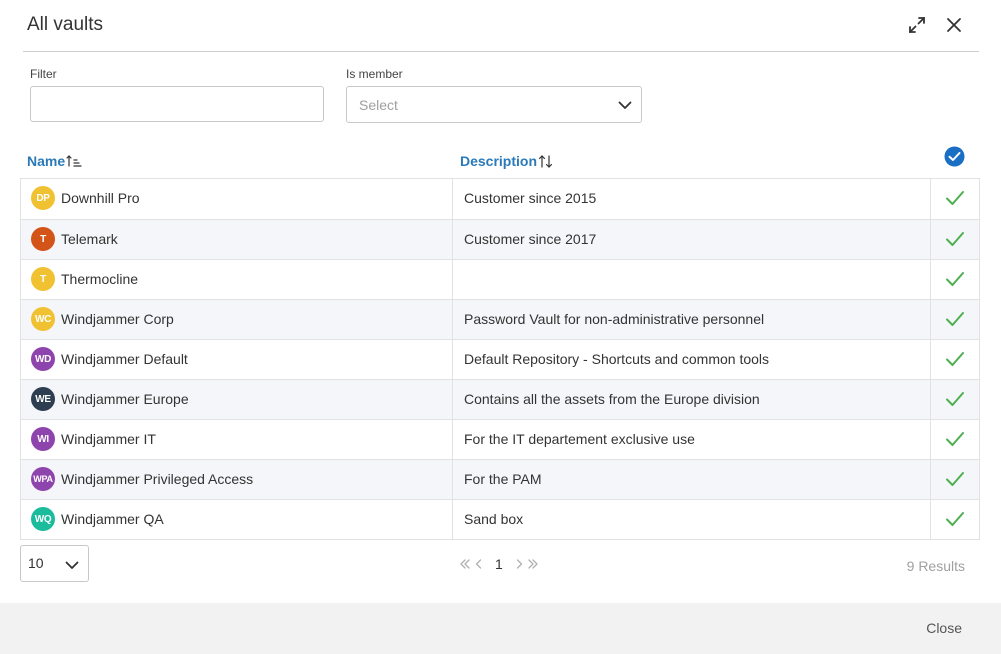  Describe the element at coordinates (237, 519) in the screenshot. I see `name-cell: WQ Windjammer QA` at that location.